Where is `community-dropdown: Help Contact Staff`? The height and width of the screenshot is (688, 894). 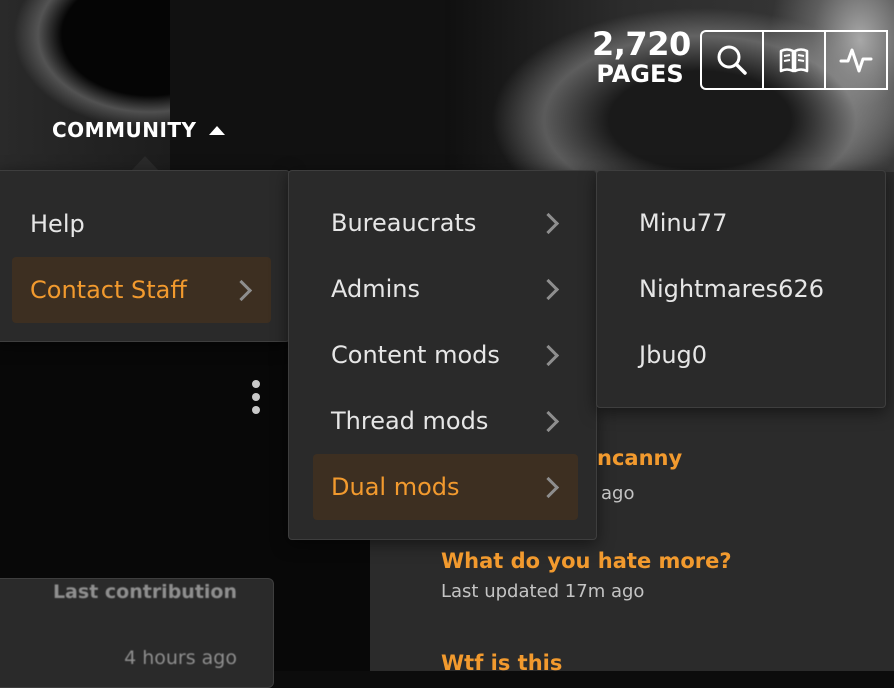 community-dropdown: Help Contact Staff is located at coordinates (145, 256).